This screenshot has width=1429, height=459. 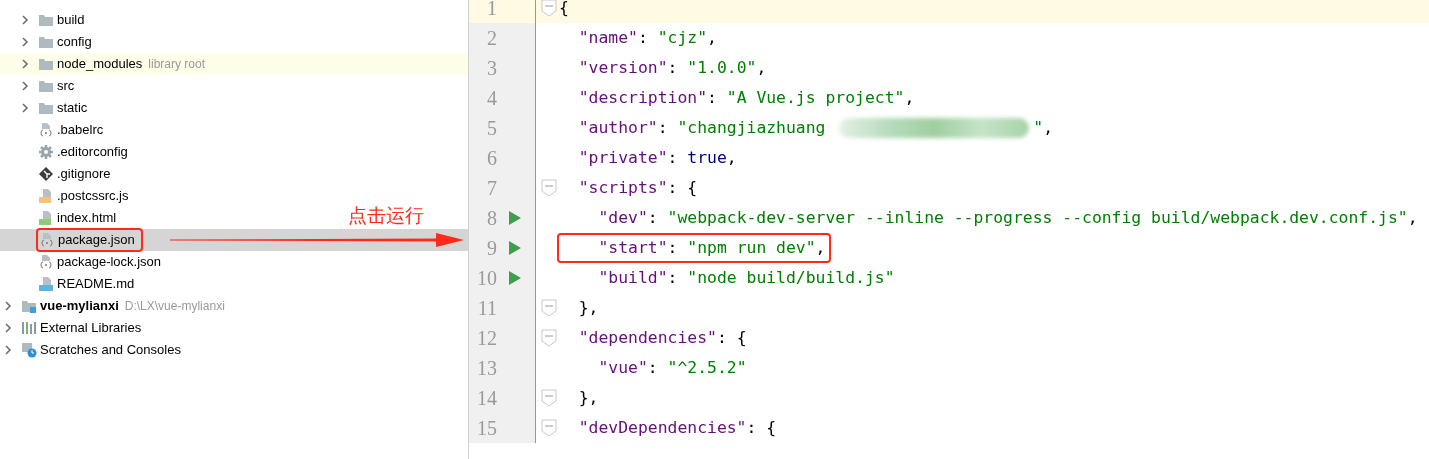 What do you see at coordinates (486, 278) in the screenshot?
I see `line-number: 10` at bounding box center [486, 278].